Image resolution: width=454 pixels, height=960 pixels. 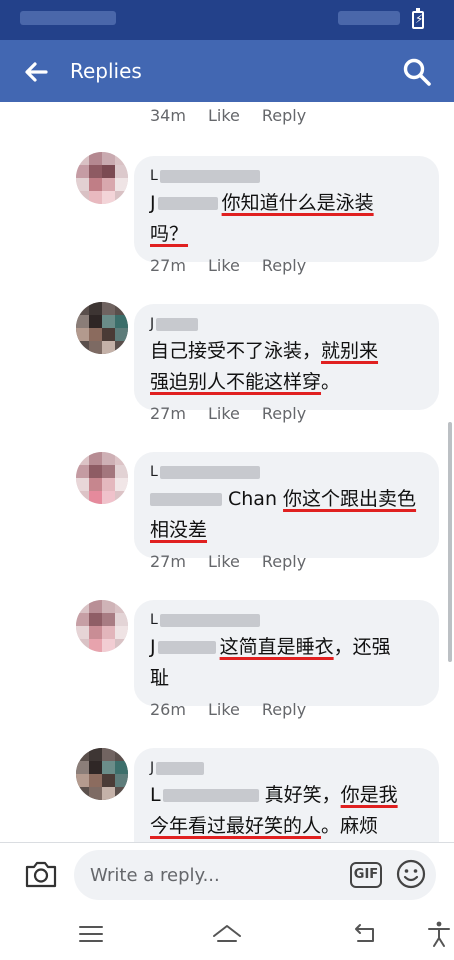 I want to click on comment-time: 26m, so click(x=168, y=709).